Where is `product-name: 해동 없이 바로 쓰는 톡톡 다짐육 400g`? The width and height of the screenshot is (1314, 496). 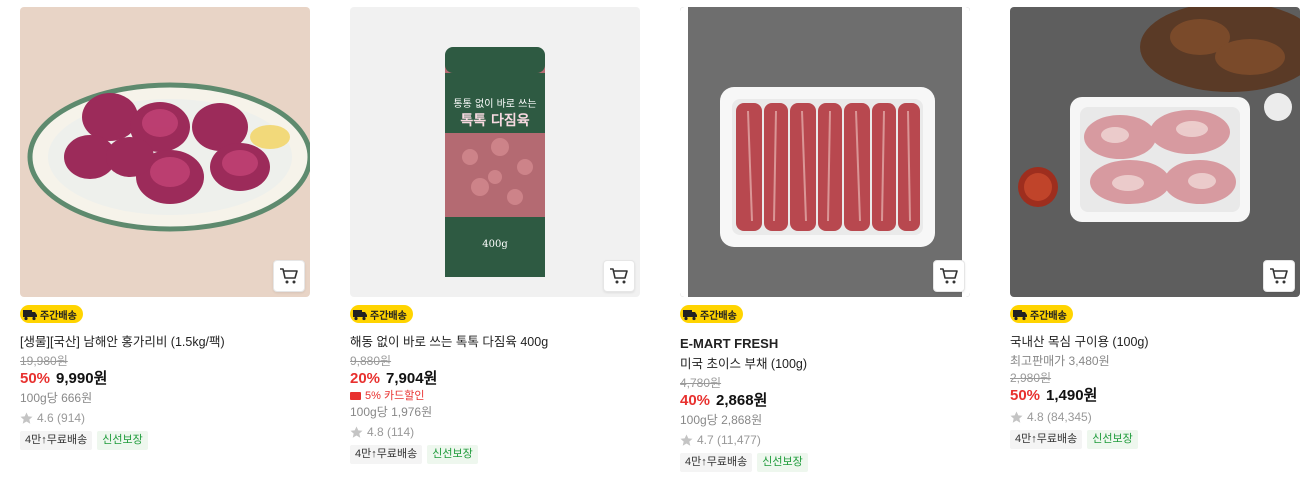
product-name: 해동 없이 바로 쓰는 톡톡 다짐육 400g is located at coordinates (495, 342).